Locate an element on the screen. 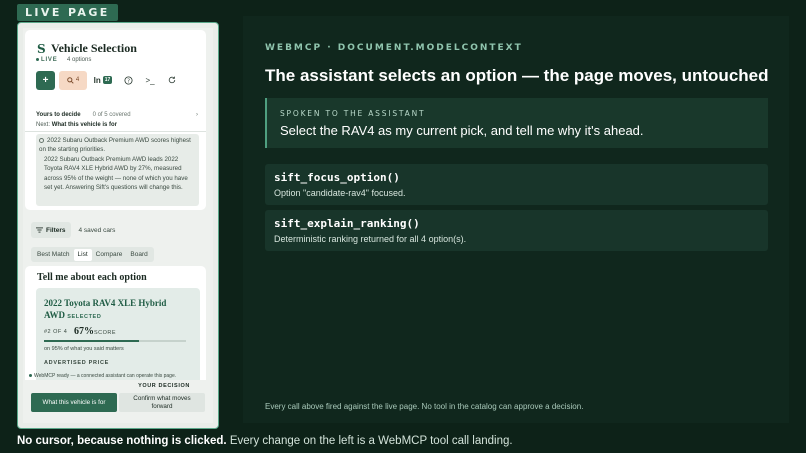 The width and height of the screenshot is (806, 453). view-tabs: Best Match List Compare Board is located at coordinates (92, 254).